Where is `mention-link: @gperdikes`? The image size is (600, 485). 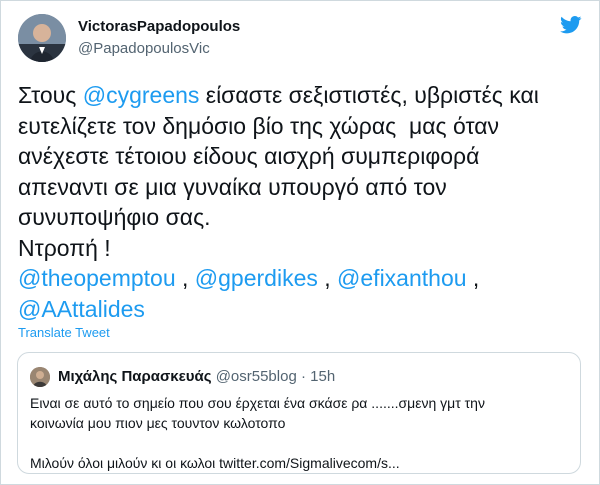
mention-link: @gperdikes is located at coordinates (256, 278).